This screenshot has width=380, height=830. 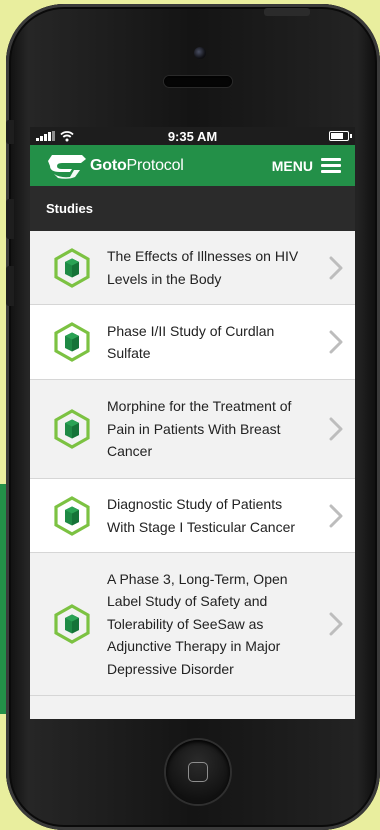 What do you see at coordinates (331, 165) in the screenshot?
I see `hamburger-menu-icon` at bounding box center [331, 165].